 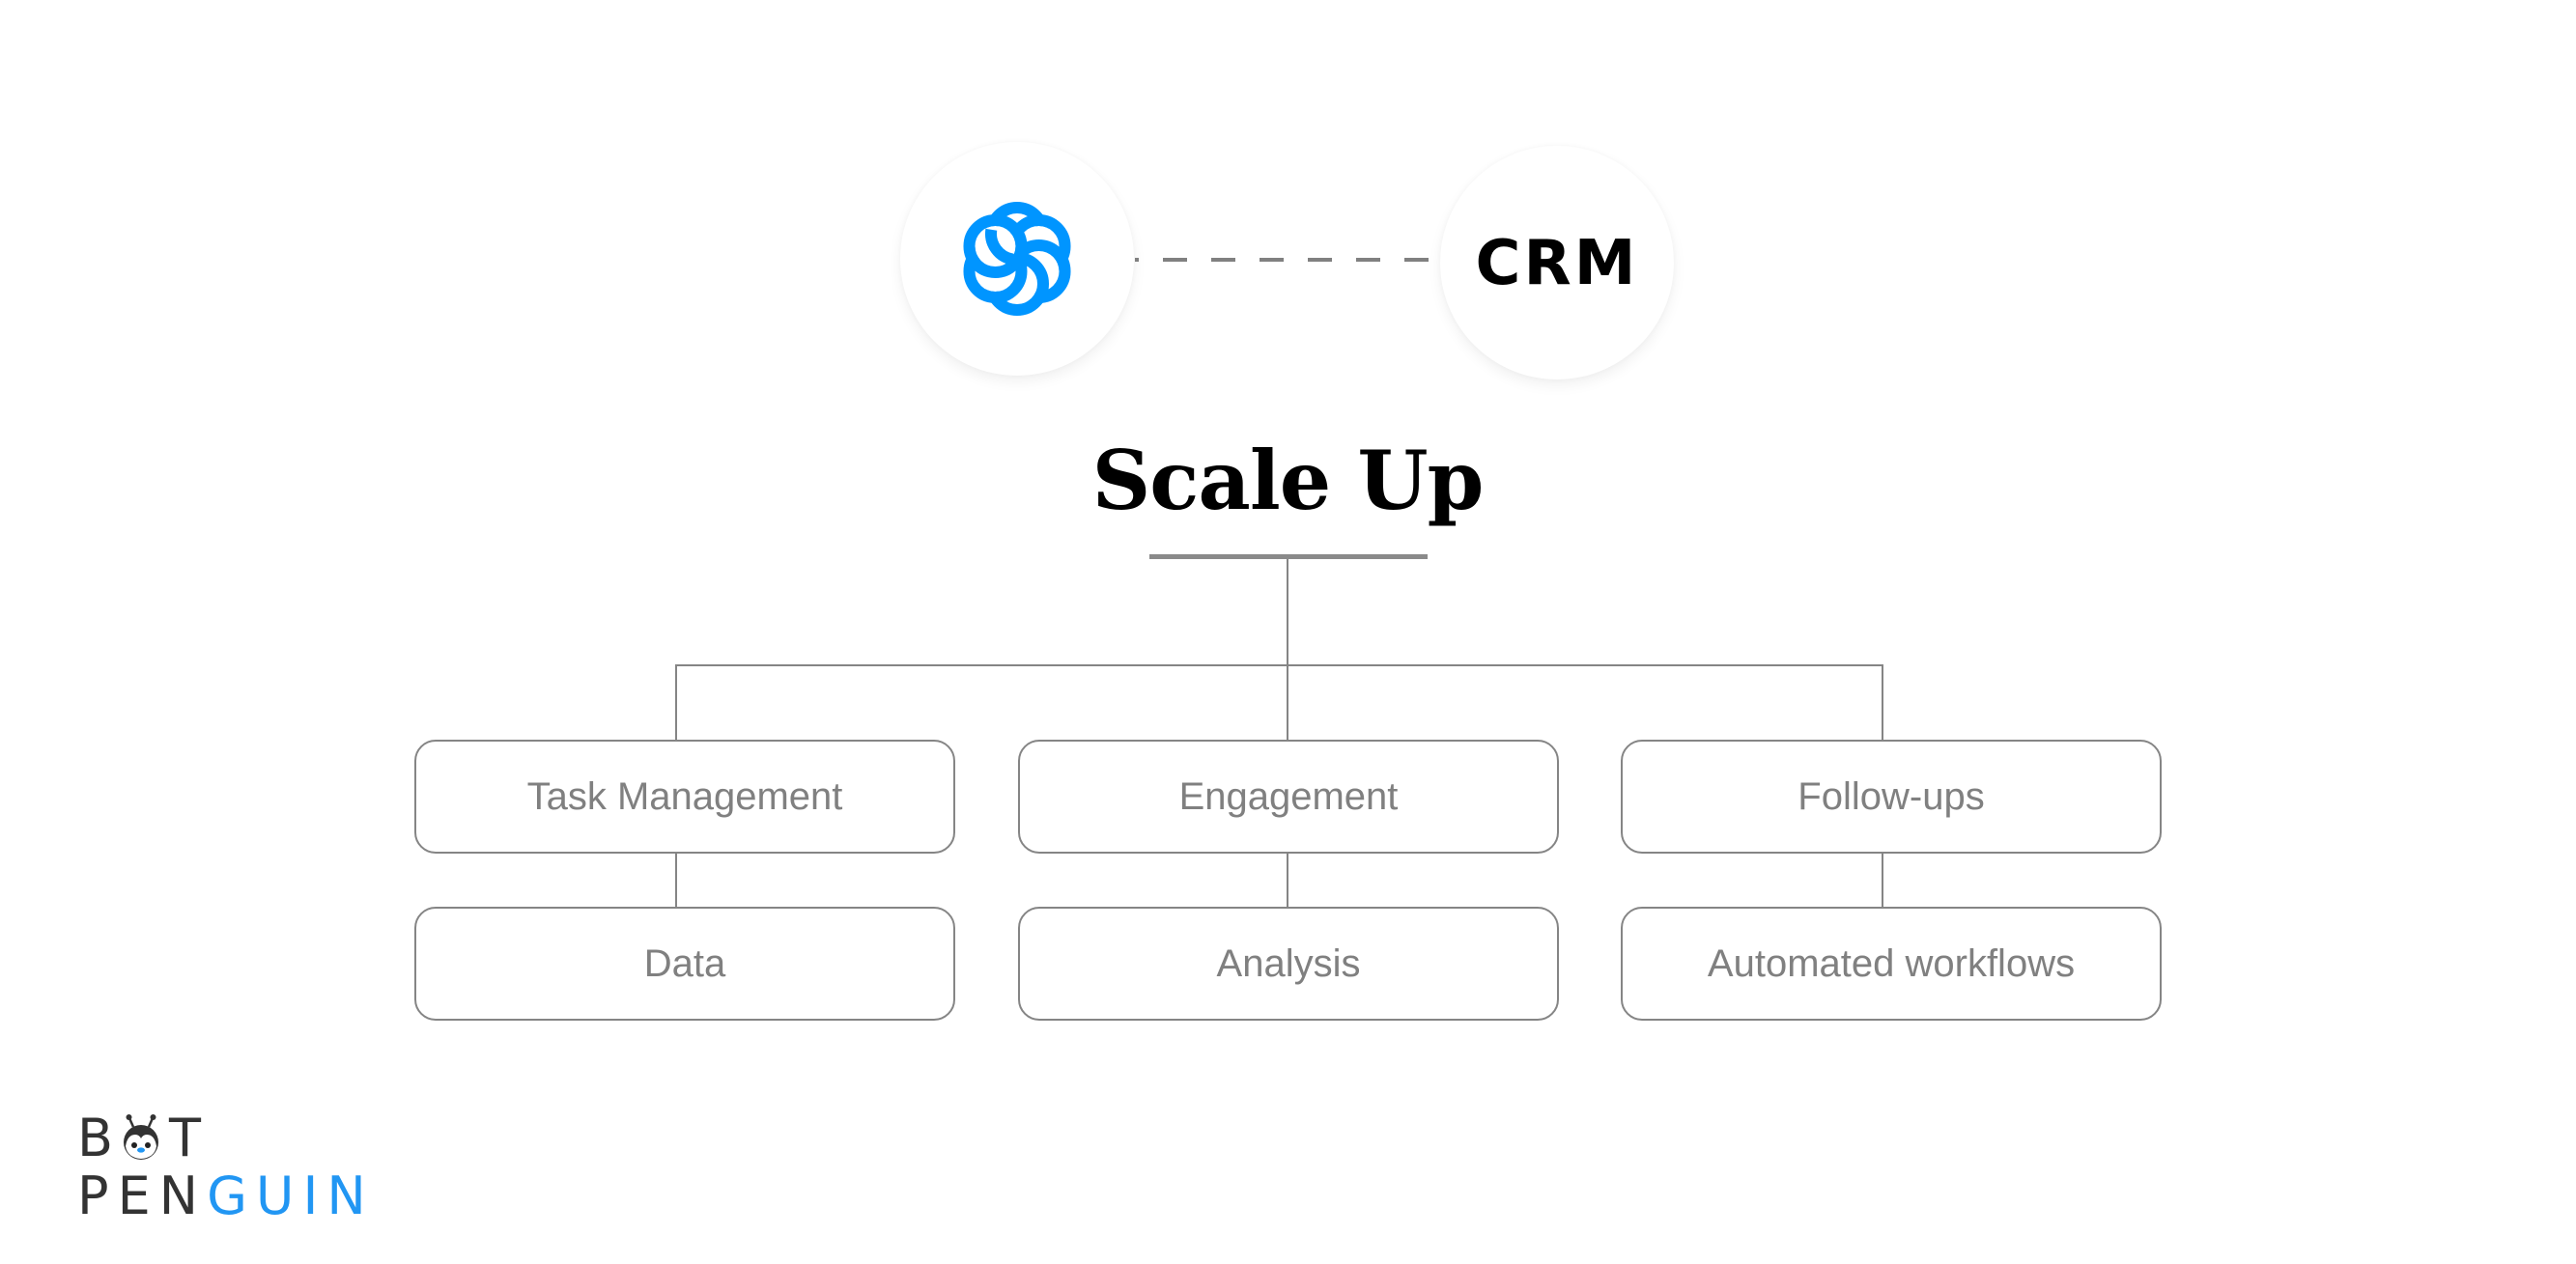 What do you see at coordinates (676, 702) in the screenshot?
I see `connector-left-drop` at bounding box center [676, 702].